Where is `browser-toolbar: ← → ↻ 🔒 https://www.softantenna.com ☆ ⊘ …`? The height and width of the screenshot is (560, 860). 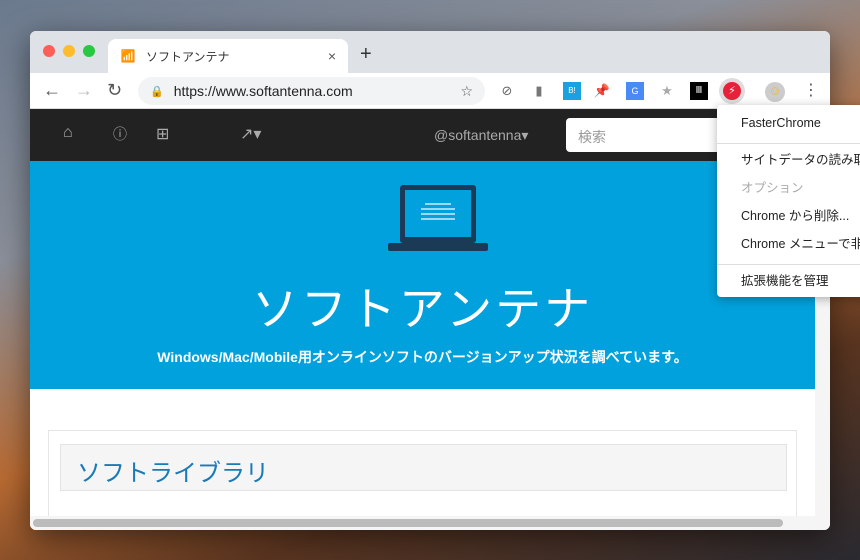 browser-toolbar: ← → ↻ 🔒 https://www.softantenna.com ☆ ⊘ … is located at coordinates (430, 91).